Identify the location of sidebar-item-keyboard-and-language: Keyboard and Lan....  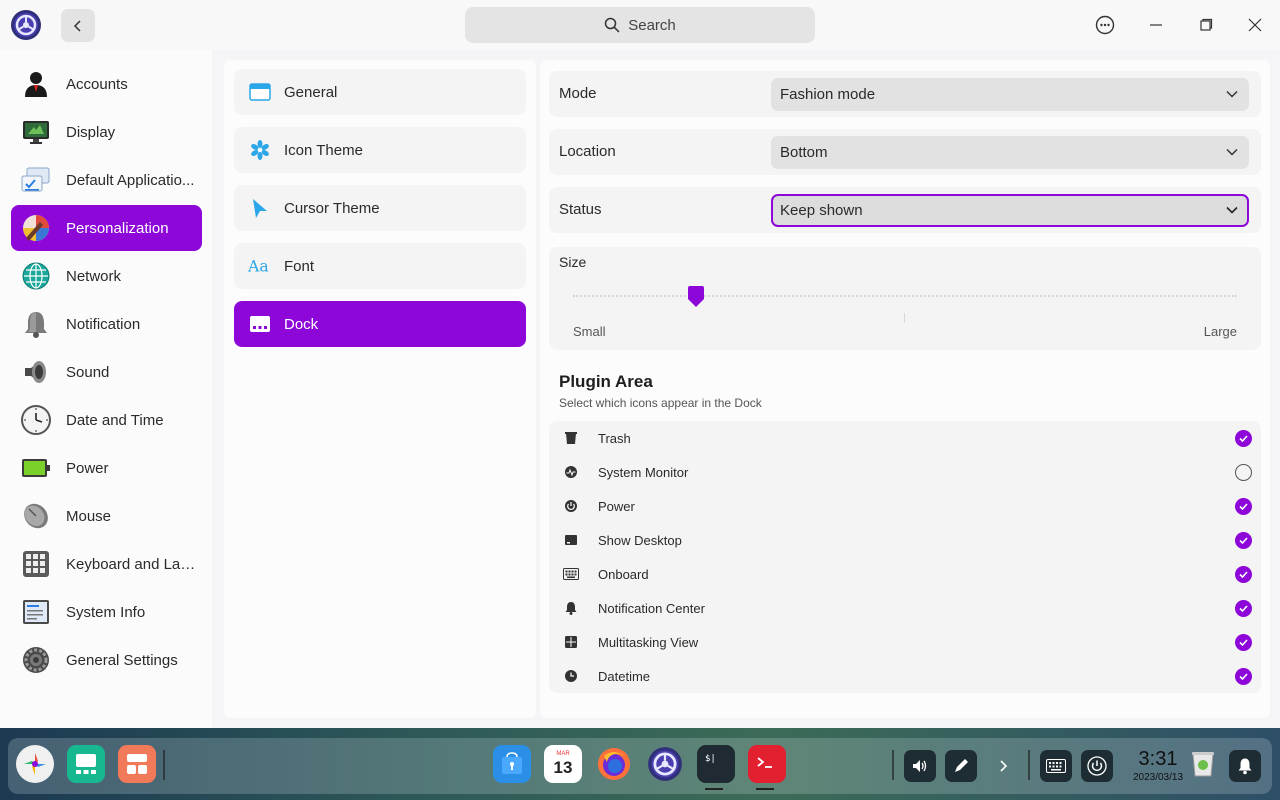
(106, 564).